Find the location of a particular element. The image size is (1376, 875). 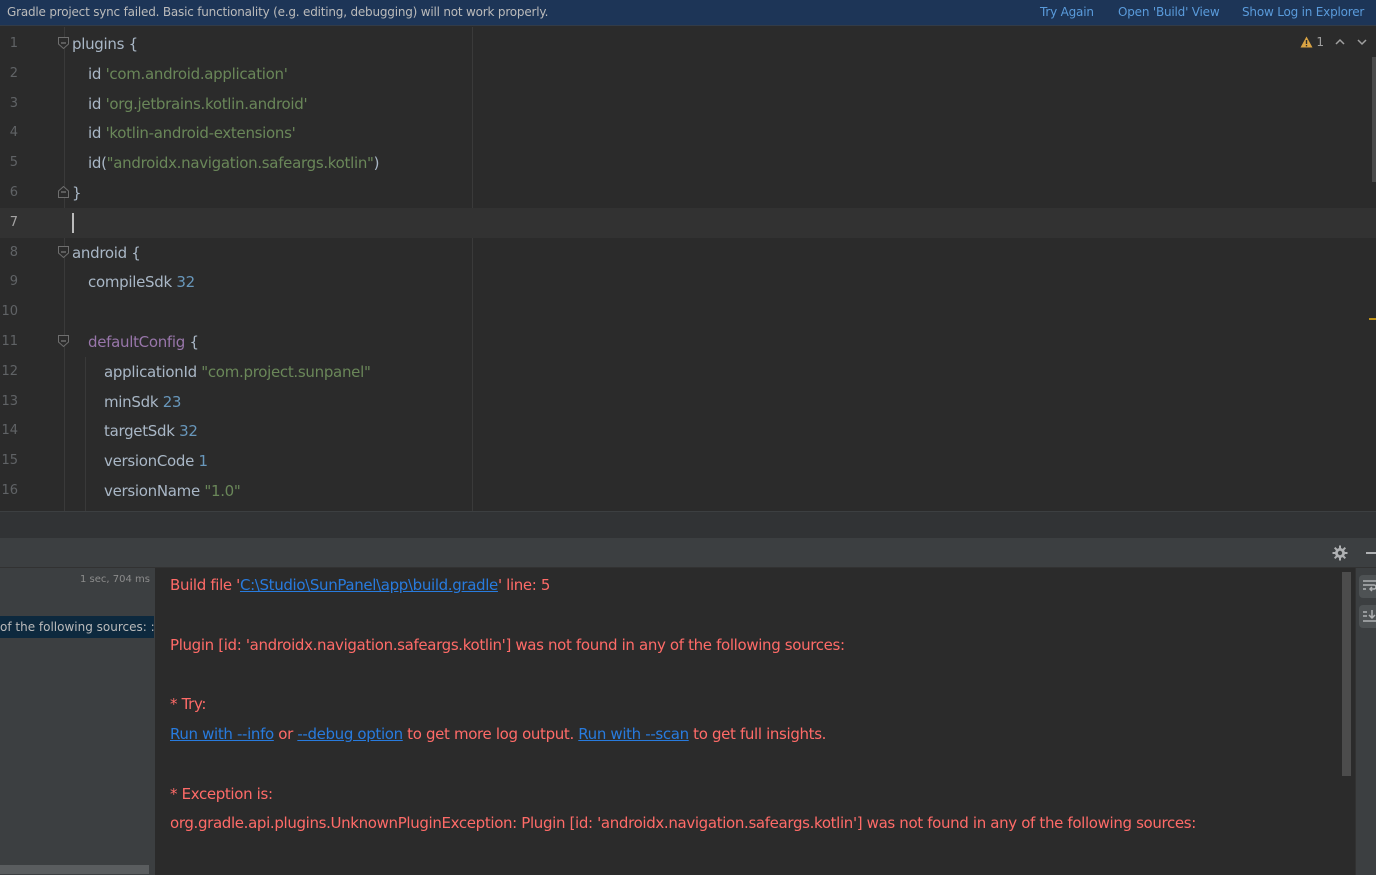

warning-icon is located at coordinates (1306, 42).